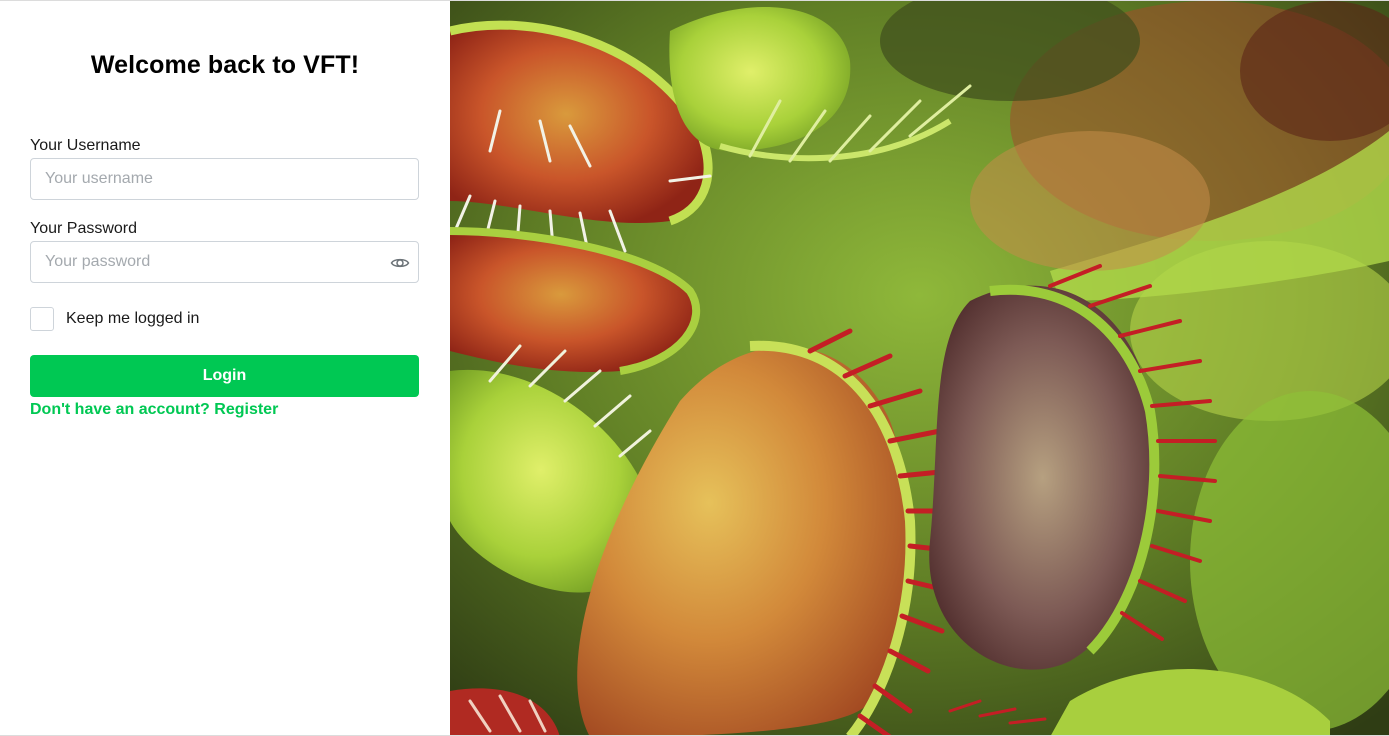 The height and width of the screenshot is (736, 1389). Describe the element at coordinates (132, 319) in the screenshot. I see `remember-me-label: Keep me logged in` at that location.